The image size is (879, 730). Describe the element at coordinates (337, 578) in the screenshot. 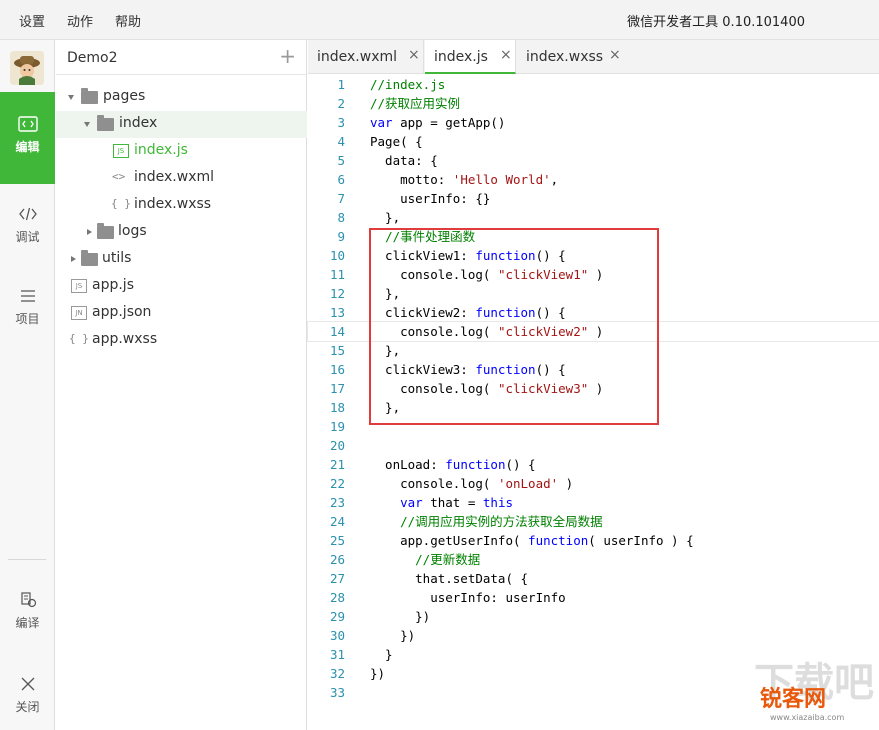

I see `line-number: 27` at that location.